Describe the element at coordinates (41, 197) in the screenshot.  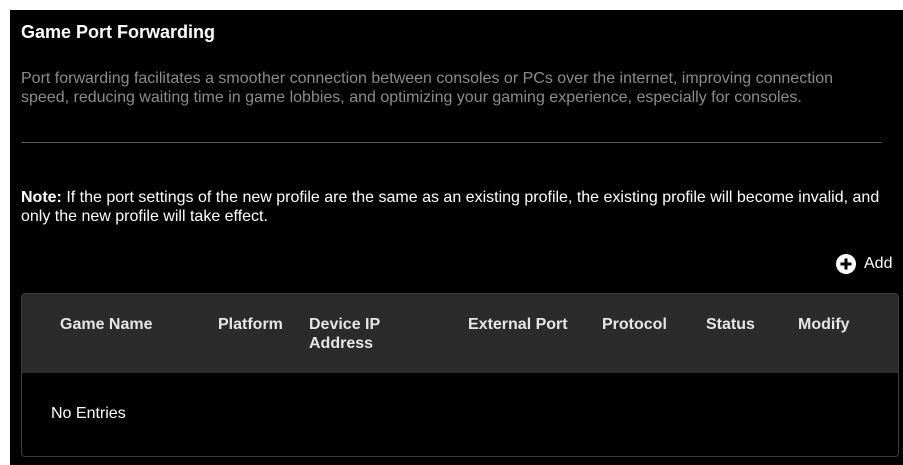
I see `note-label: Note:` at that location.